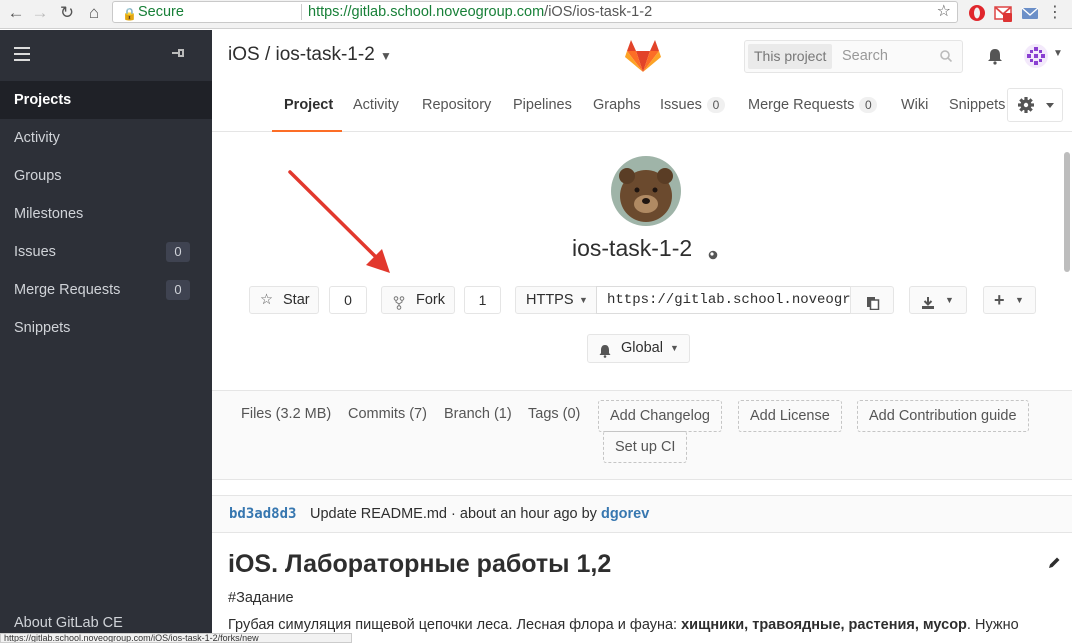 This screenshot has height=643, width=1072. I want to click on sidebar-item-projects: Projects, so click(106, 100).